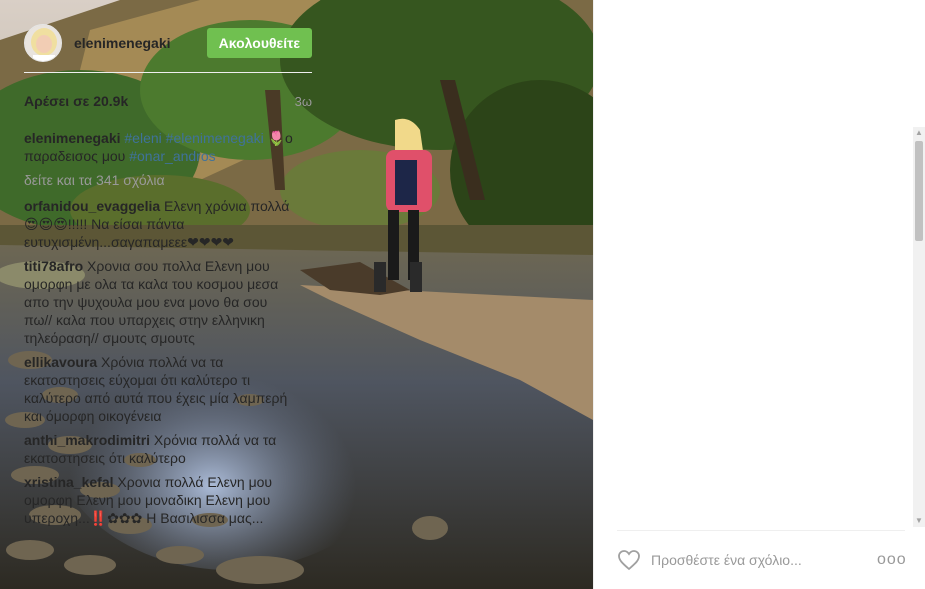  What do you see at coordinates (172, 156) in the screenshot?
I see `hashtag: #onar_andros` at bounding box center [172, 156].